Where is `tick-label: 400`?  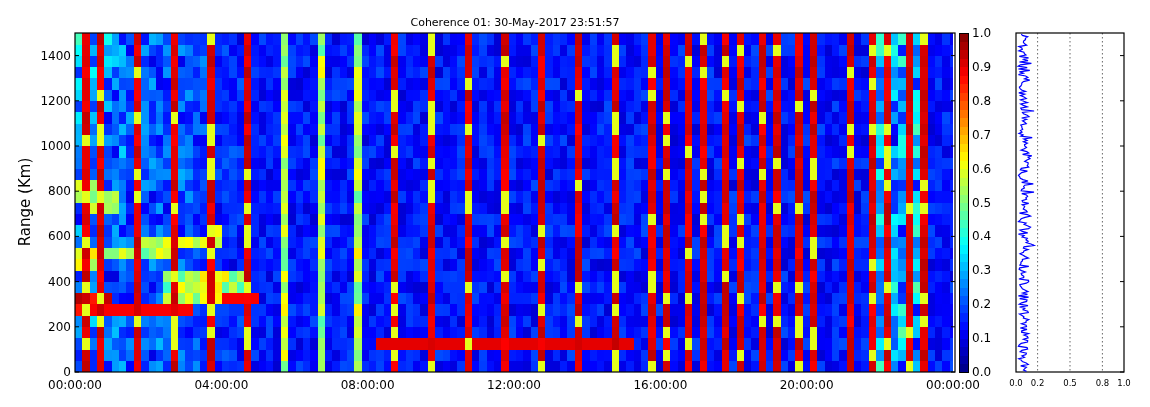
tick-label: 400 is located at coordinates (59, 281).